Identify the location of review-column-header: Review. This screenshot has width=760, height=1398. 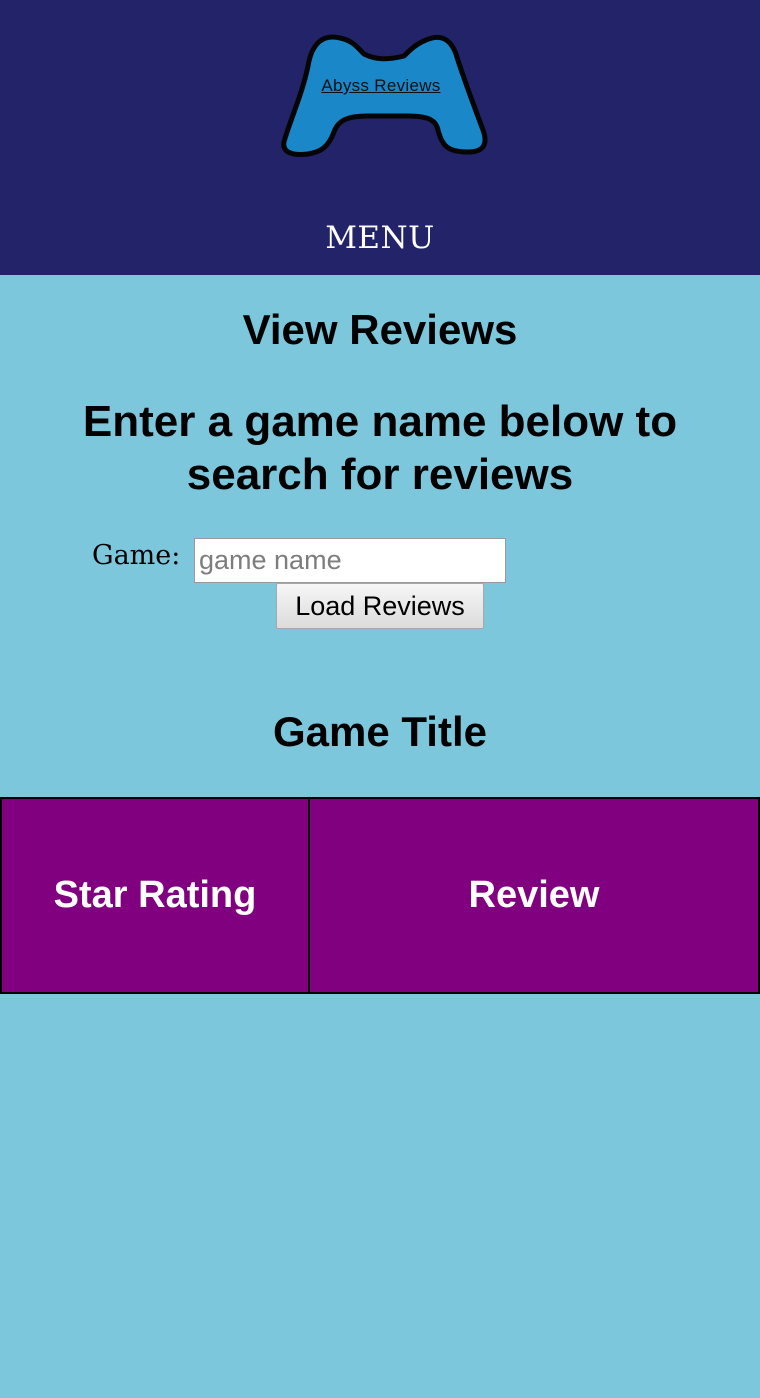
(534, 895).